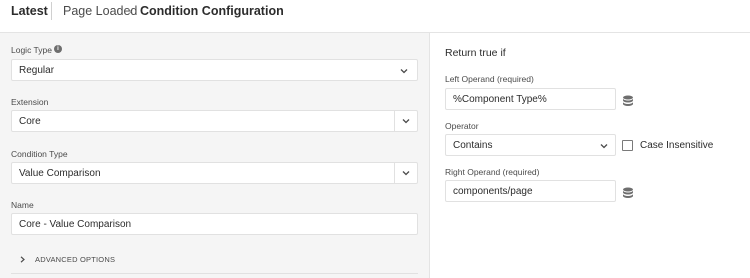 The height and width of the screenshot is (278, 750). I want to click on operator-select: Contains, so click(530, 145).